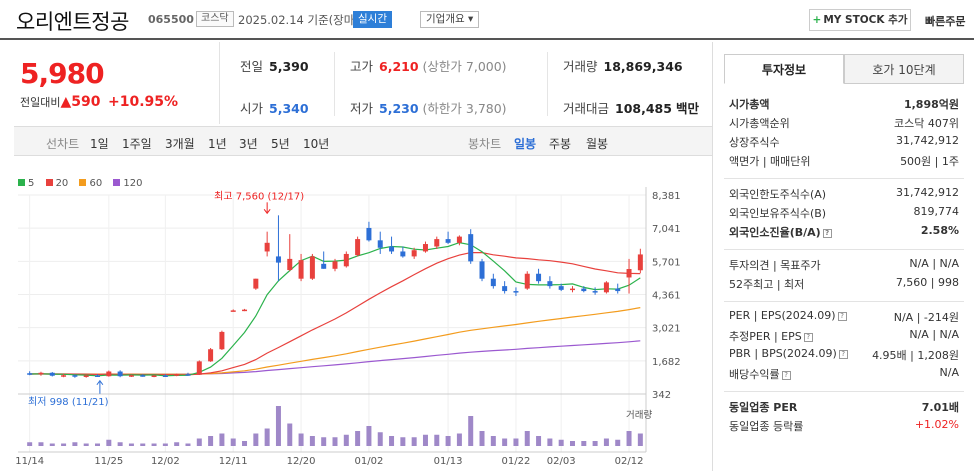  Describe the element at coordinates (666, 229) in the screenshot. I see `y-tick-label: 7,041` at that location.